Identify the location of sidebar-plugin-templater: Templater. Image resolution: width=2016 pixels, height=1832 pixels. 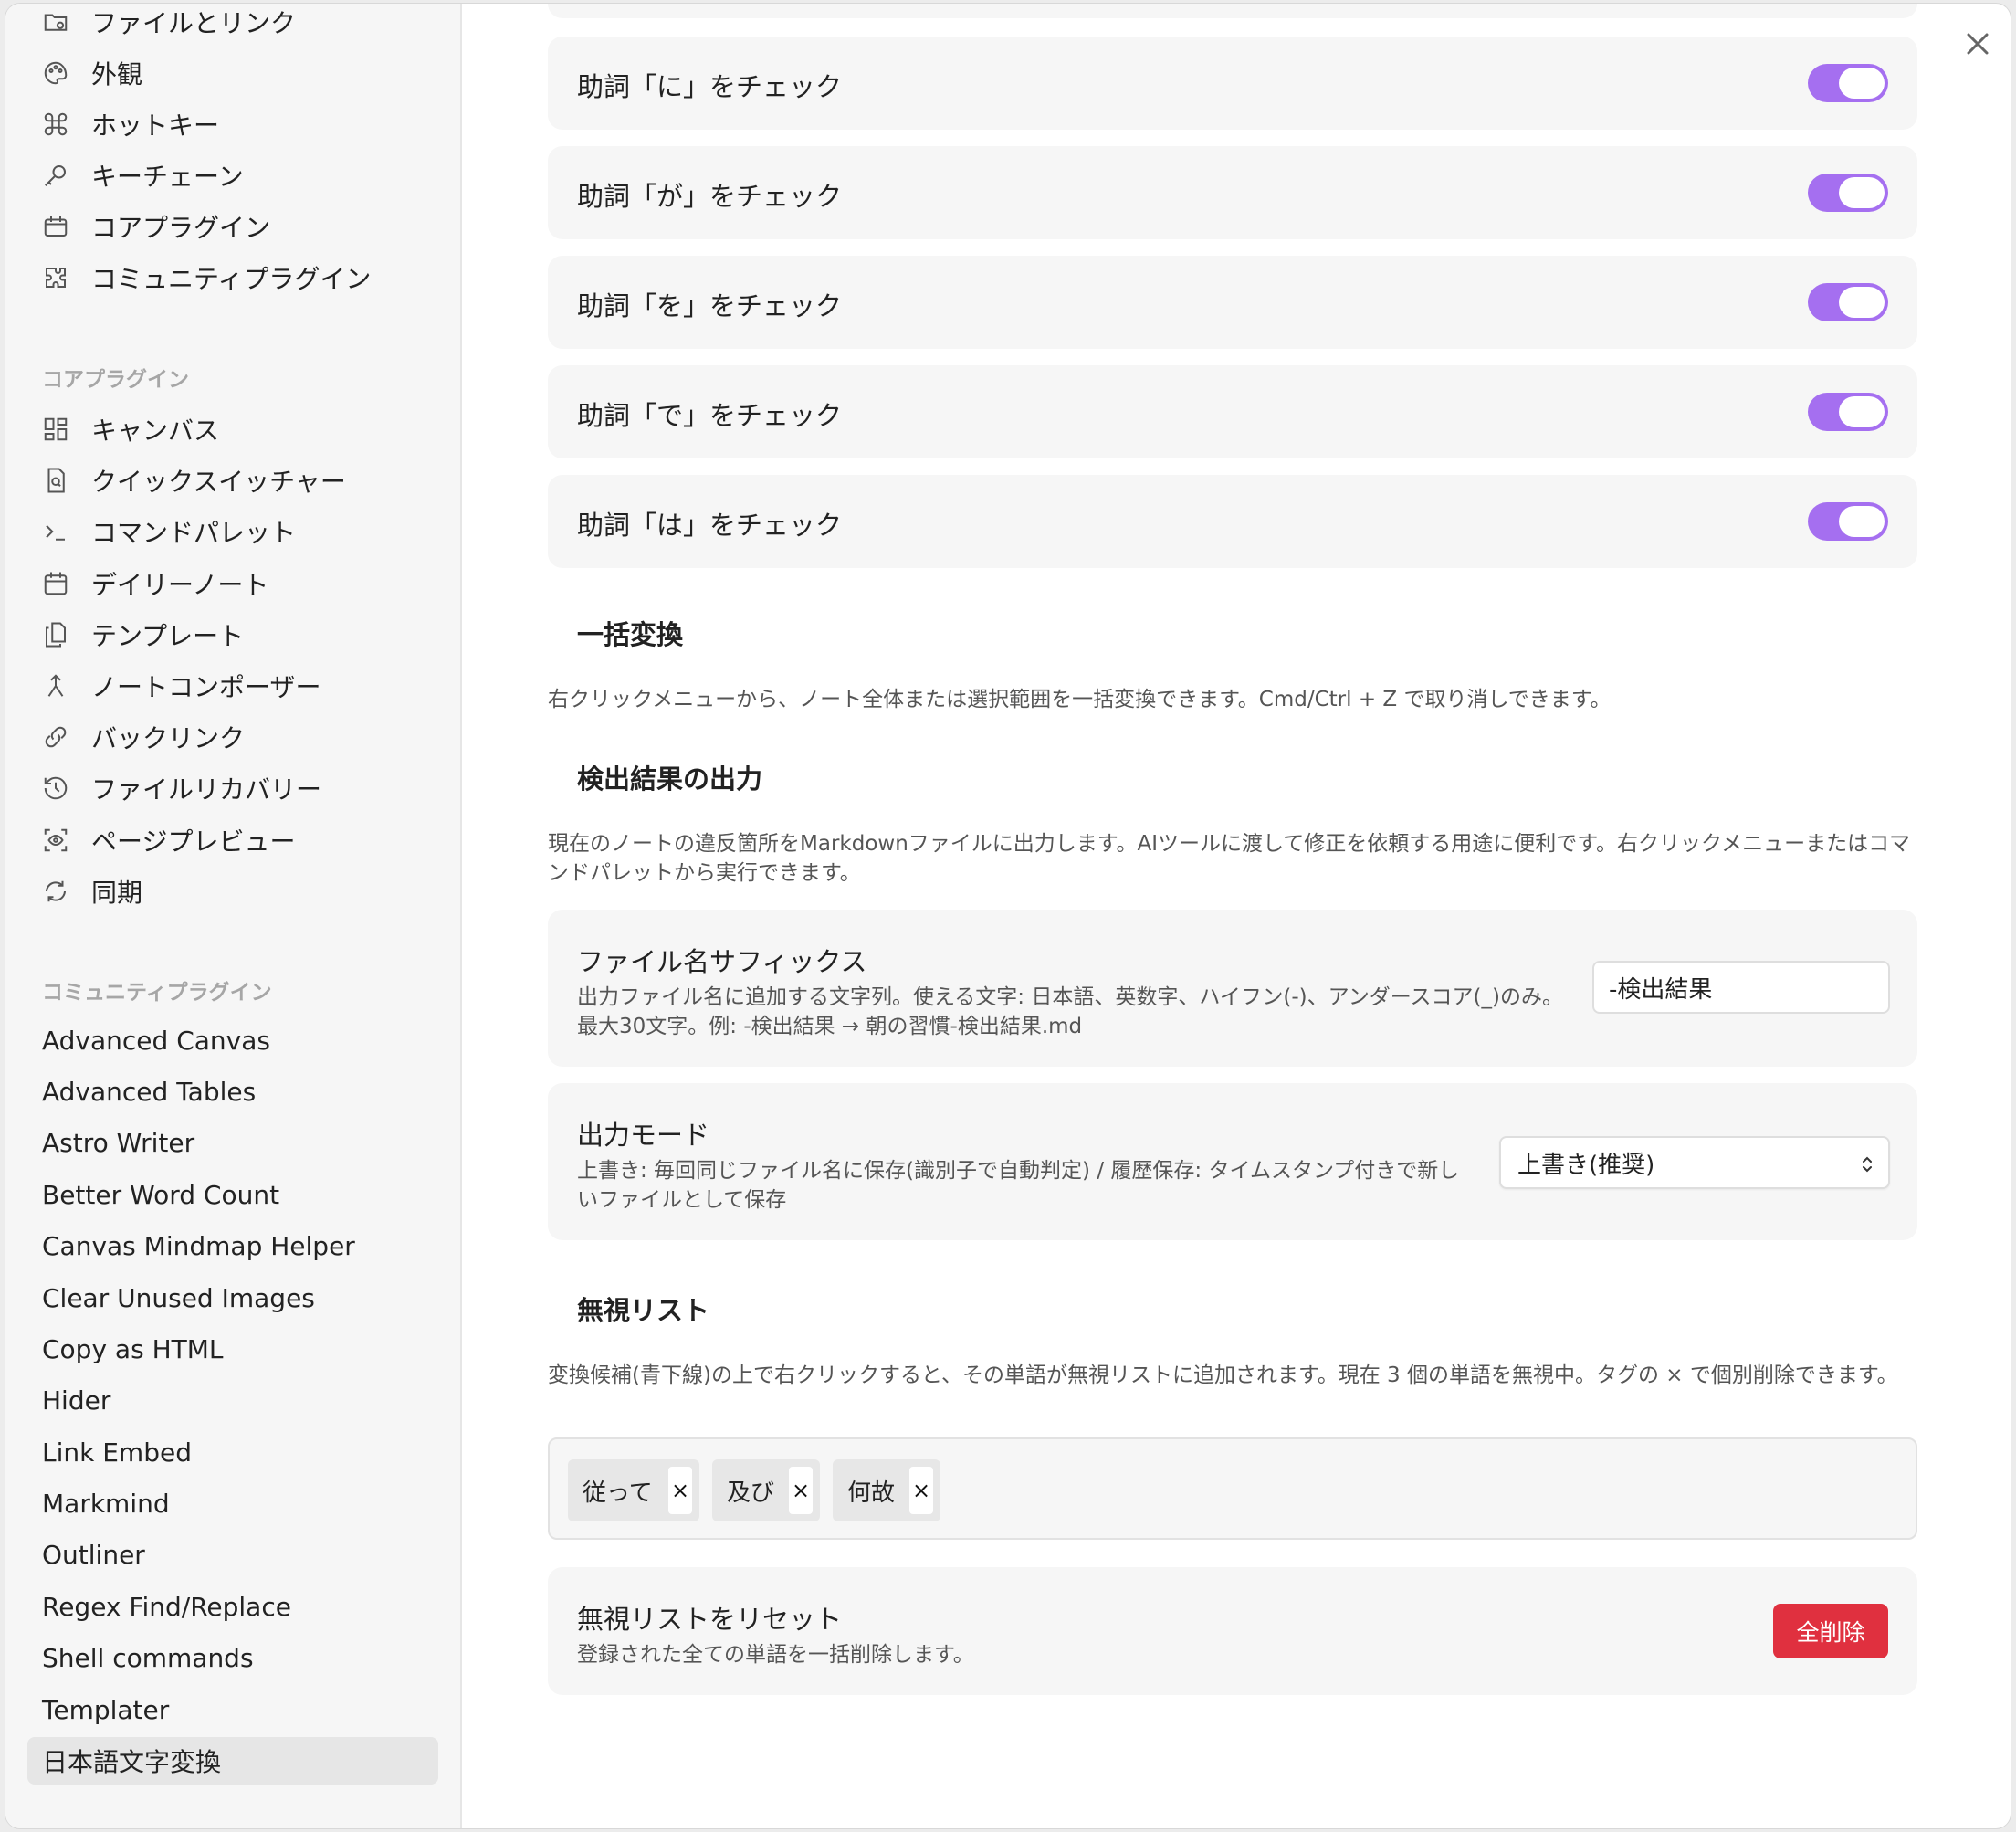
(106, 1709).